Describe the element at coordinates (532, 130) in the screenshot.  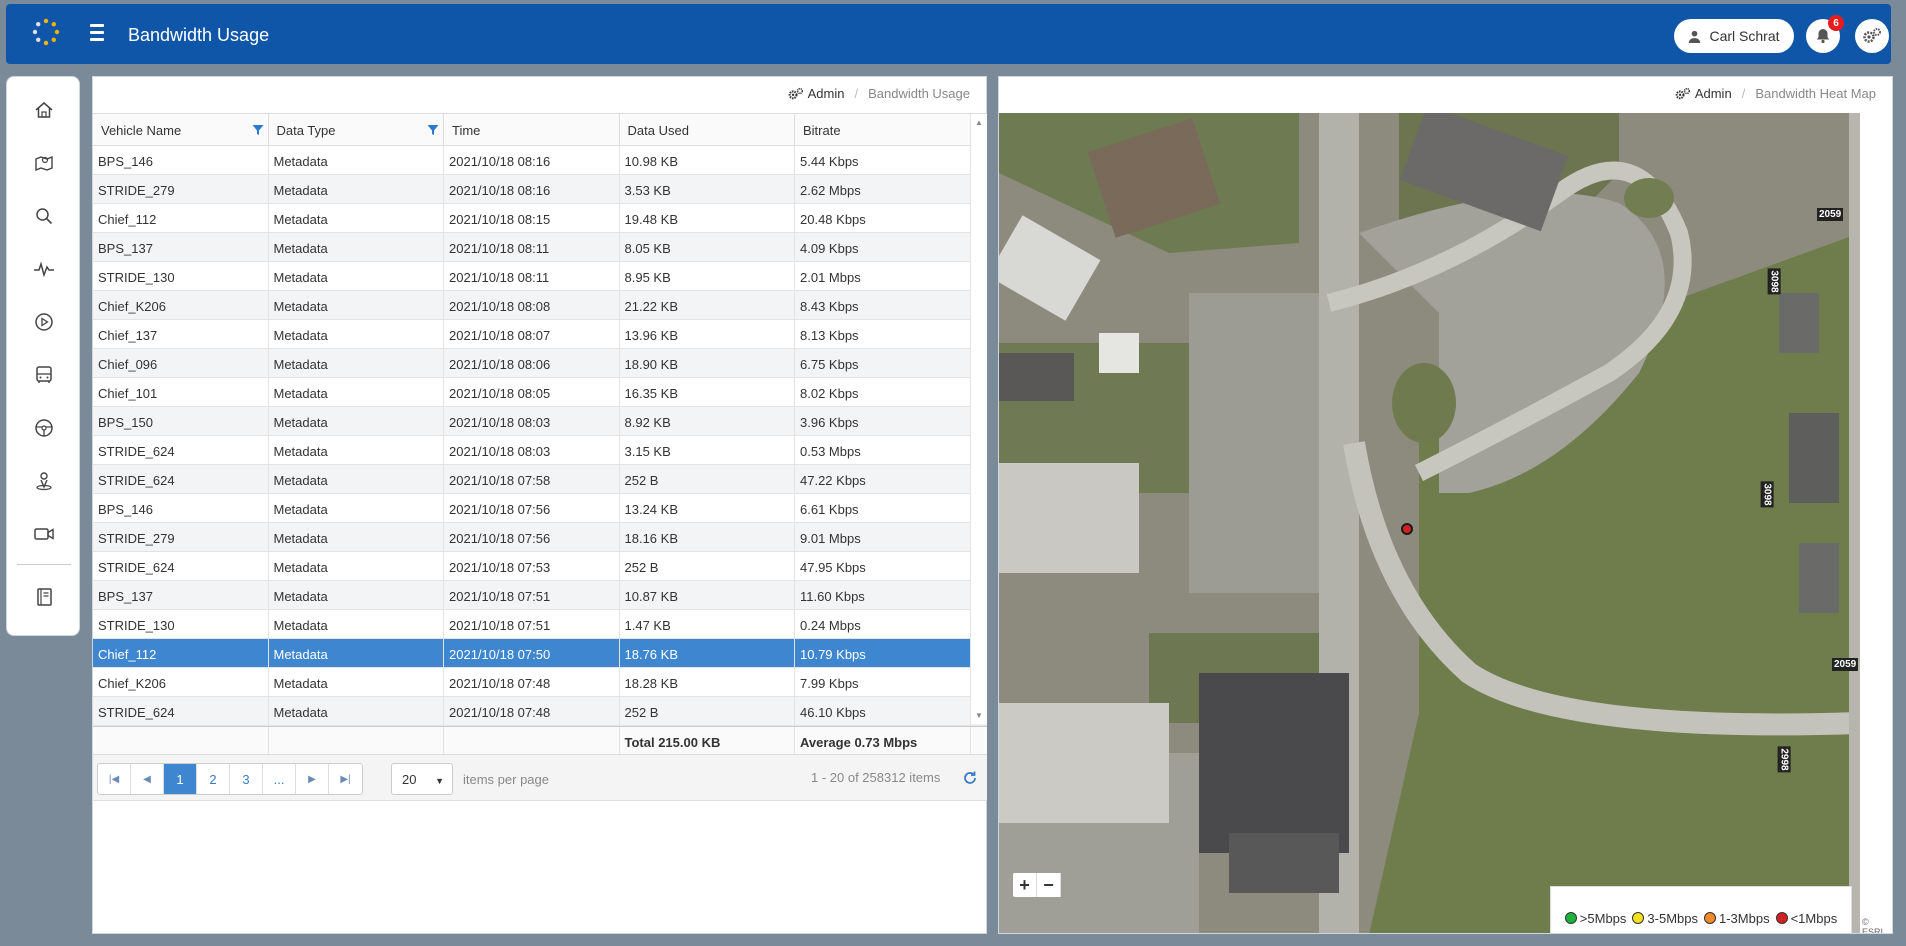
I see `column-header-time: Time` at that location.